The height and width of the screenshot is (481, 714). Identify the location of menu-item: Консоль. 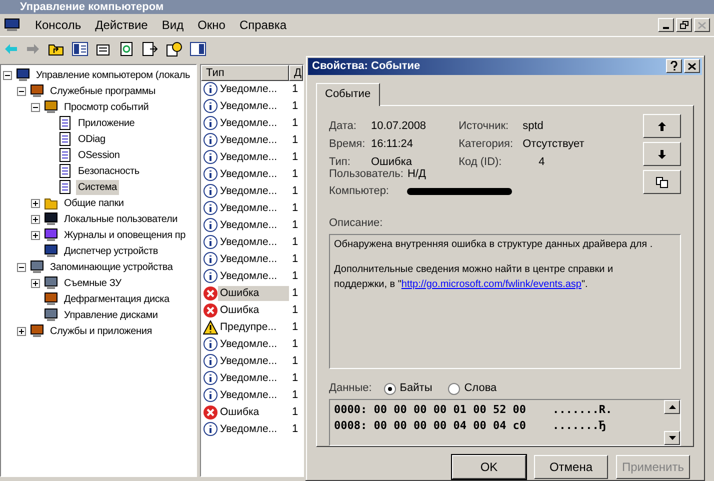
(58, 25).